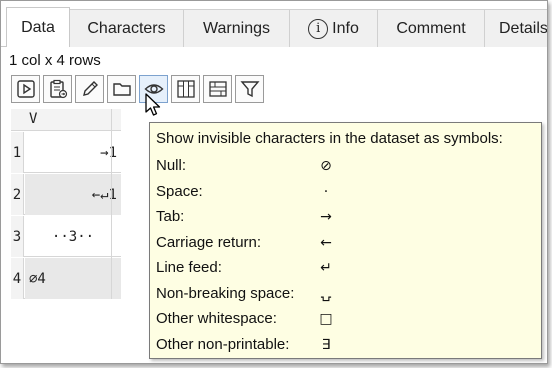 This screenshot has width=552, height=368. I want to click on null-symbol-icon: ⊘, so click(326, 166).